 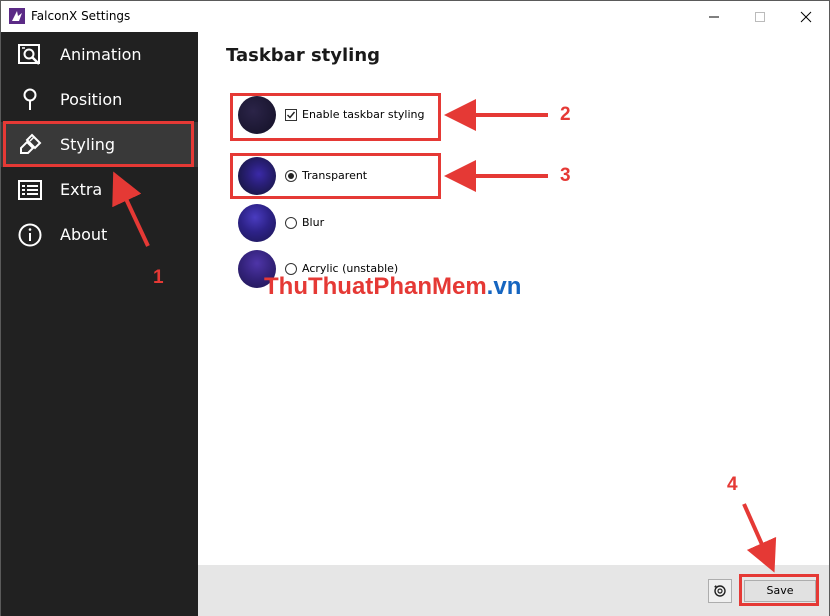 What do you see at coordinates (30, 190) in the screenshot?
I see `list-icon` at bounding box center [30, 190].